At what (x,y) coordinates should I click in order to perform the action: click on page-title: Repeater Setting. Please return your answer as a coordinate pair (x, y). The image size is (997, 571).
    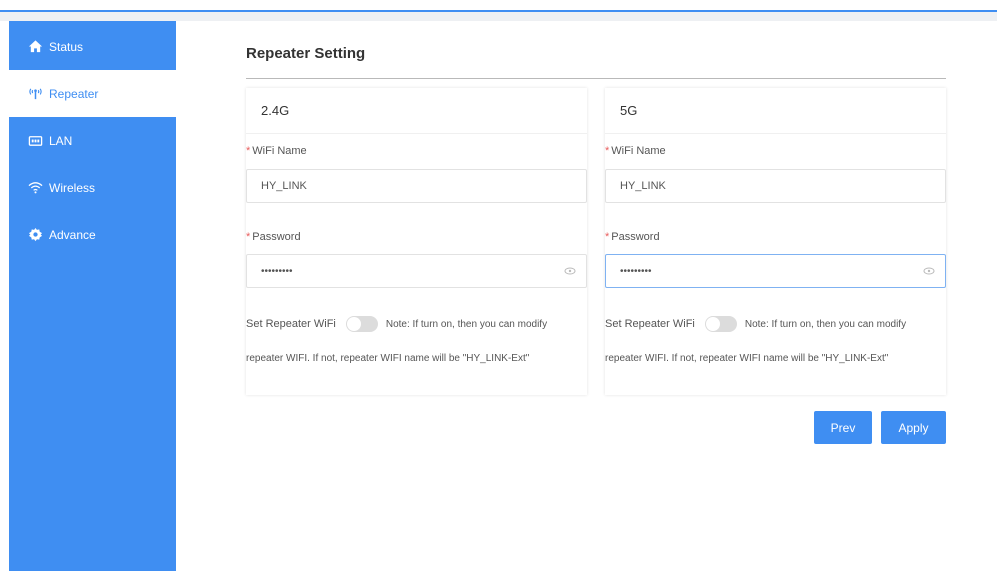
    Looking at the image, I should click on (306, 53).